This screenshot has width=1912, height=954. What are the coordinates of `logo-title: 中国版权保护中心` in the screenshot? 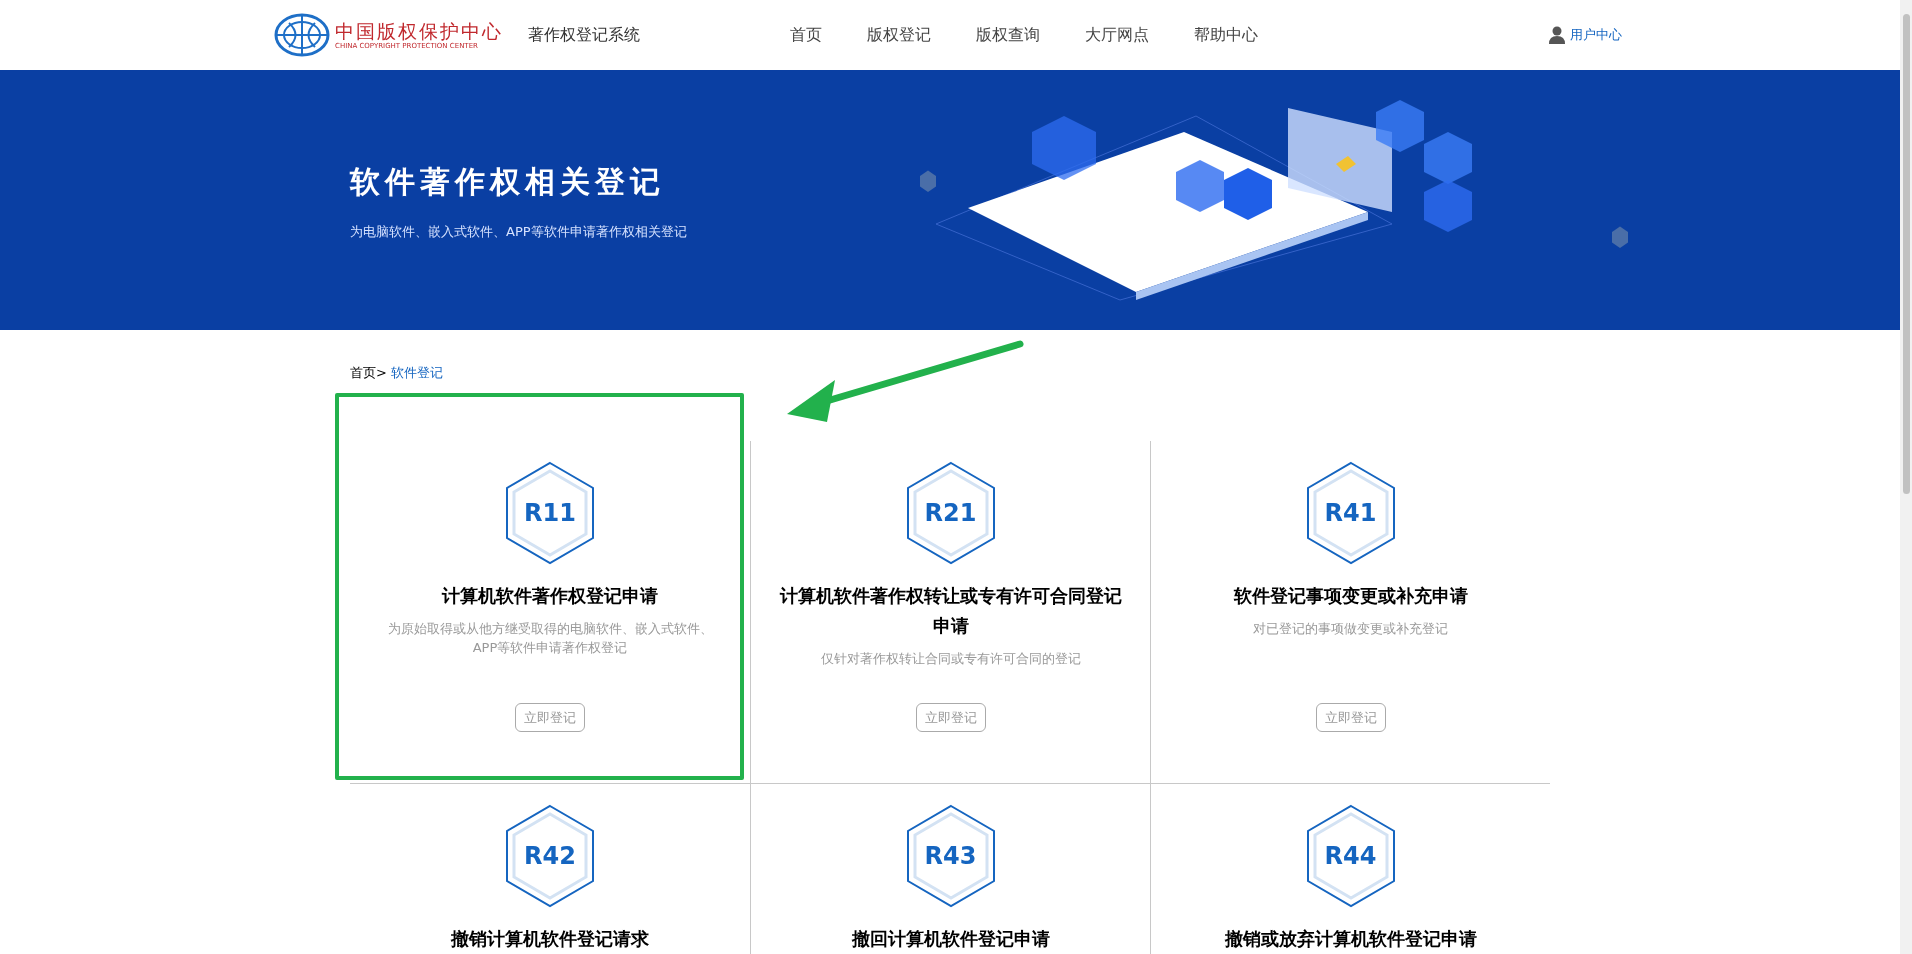 It's located at (419, 30).